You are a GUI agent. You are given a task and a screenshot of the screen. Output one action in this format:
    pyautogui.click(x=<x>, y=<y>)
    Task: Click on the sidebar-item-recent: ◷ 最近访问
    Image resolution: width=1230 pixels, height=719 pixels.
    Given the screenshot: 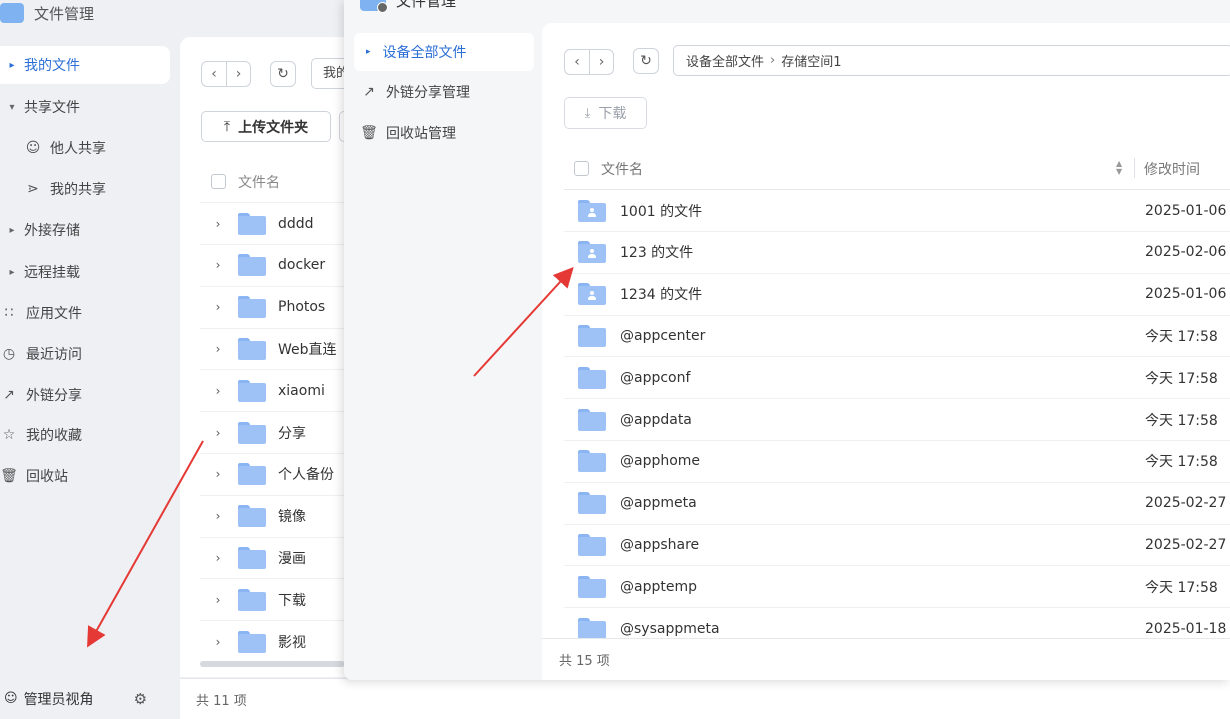 What is the action you would take?
    pyautogui.click(x=85, y=354)
    